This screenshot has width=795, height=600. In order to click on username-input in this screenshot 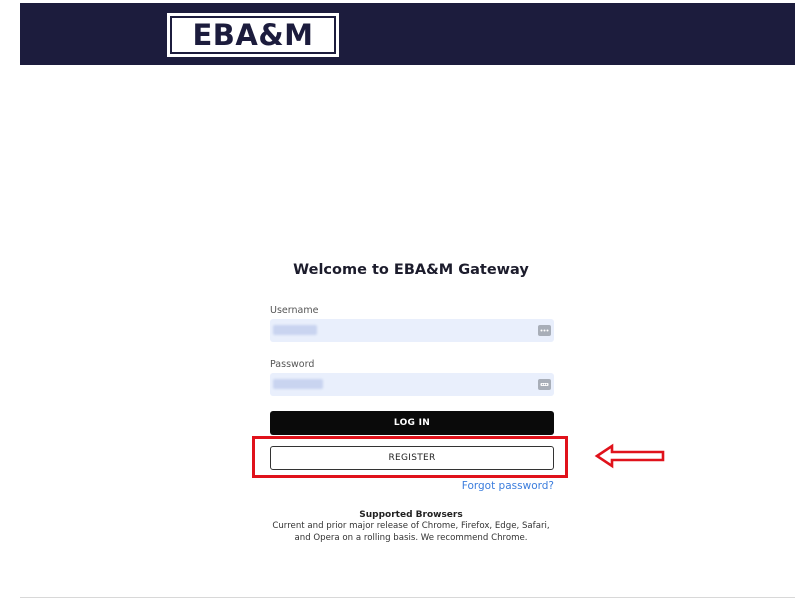, I will do `click(412, 330)`.